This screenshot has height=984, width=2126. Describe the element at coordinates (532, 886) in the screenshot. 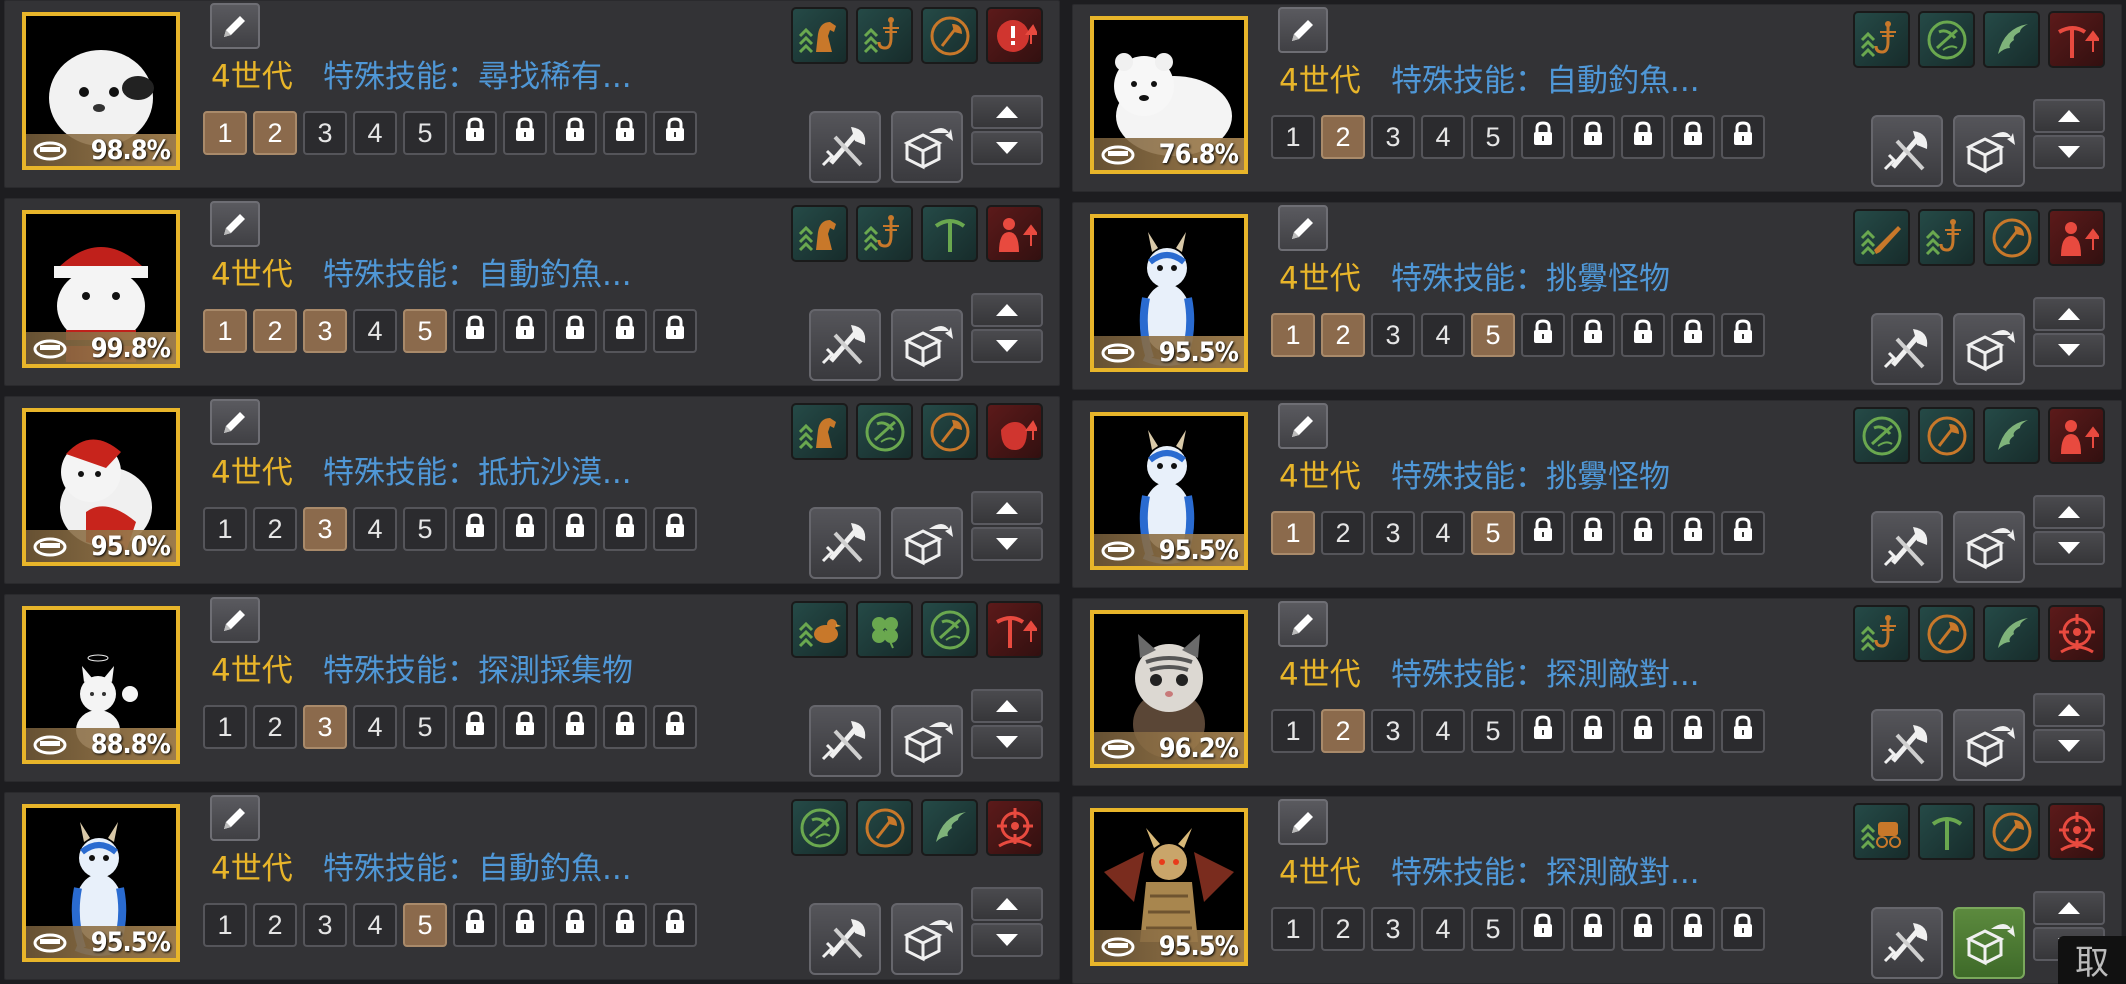

I see `pet-card: 95.5% 4世代 特殊技能：自動釣魚... 1 2 3 4 5` at that location.